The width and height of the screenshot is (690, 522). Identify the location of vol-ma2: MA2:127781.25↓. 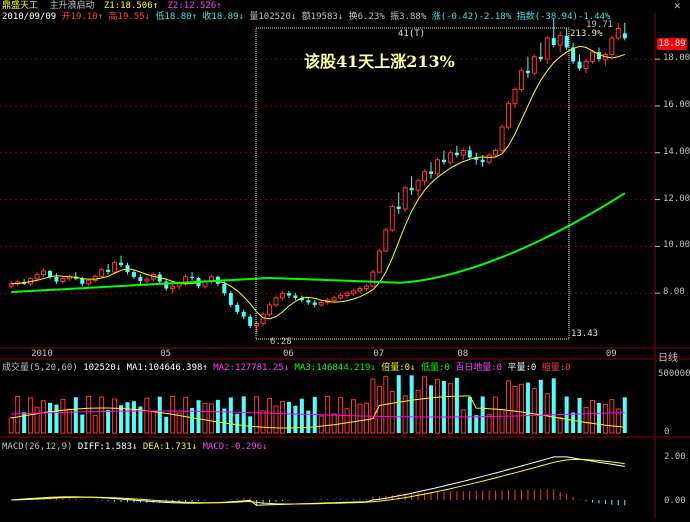
(251, 368).